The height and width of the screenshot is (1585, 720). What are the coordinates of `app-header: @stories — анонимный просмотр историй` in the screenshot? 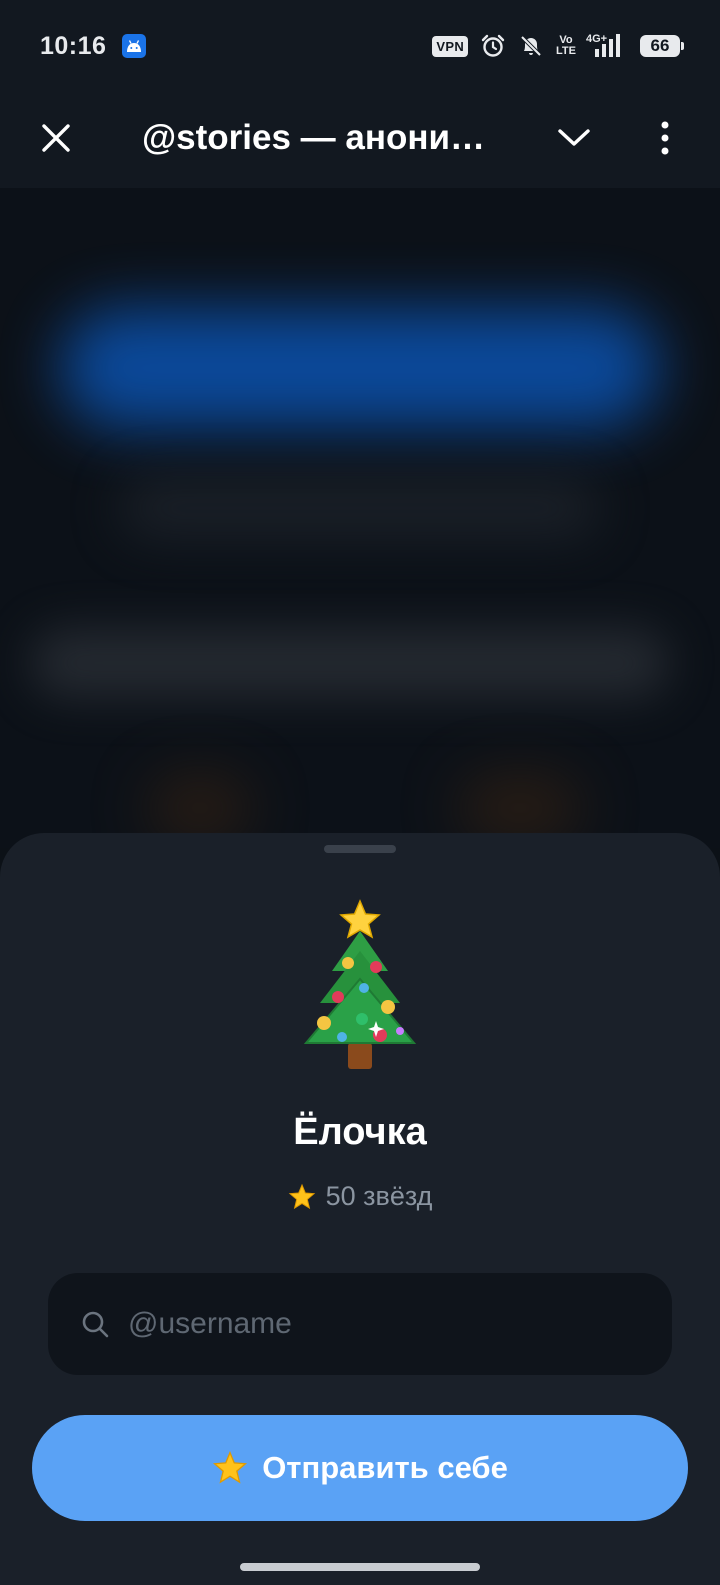 It's located at (360, 140).